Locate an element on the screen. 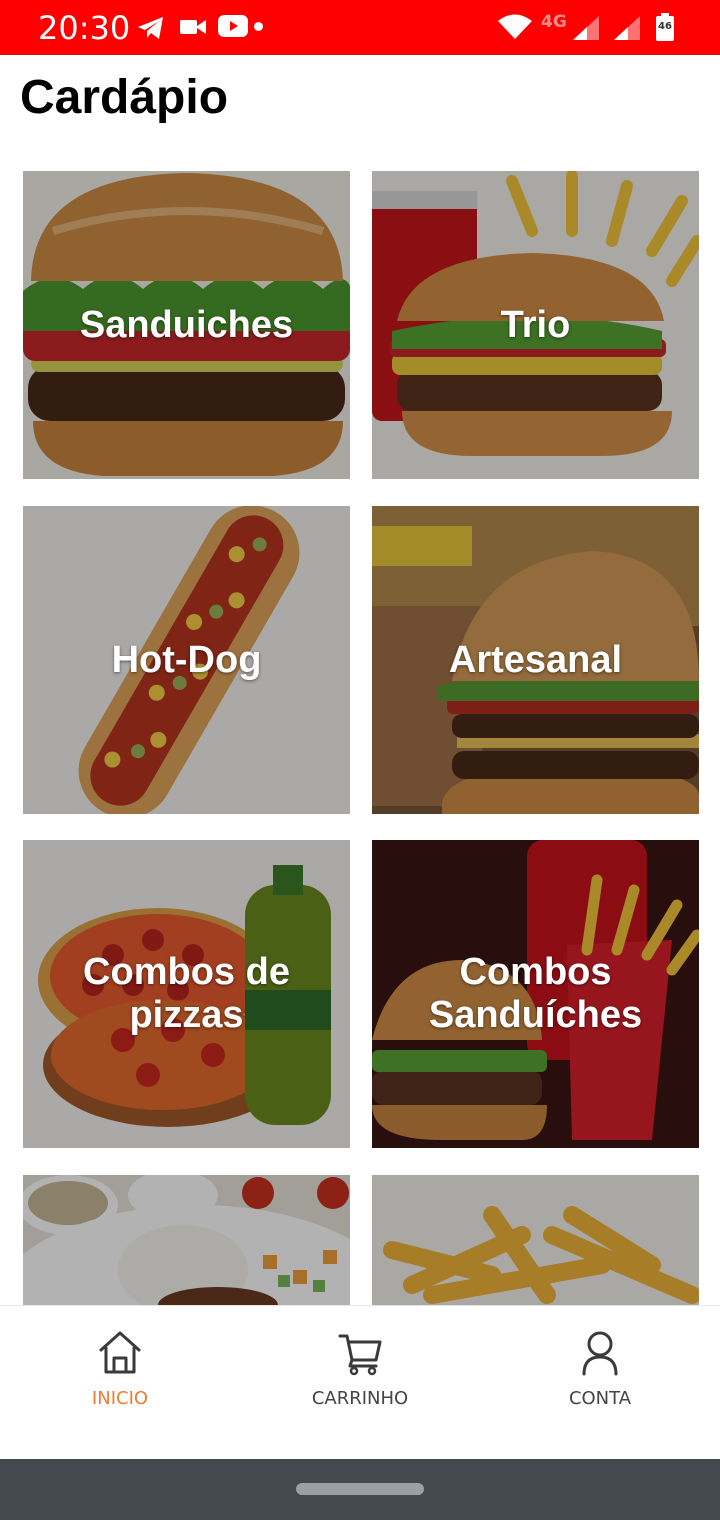 This screenshot has width=720, height=1520. network-type-label: 4G is located at coordinates (554, 22).